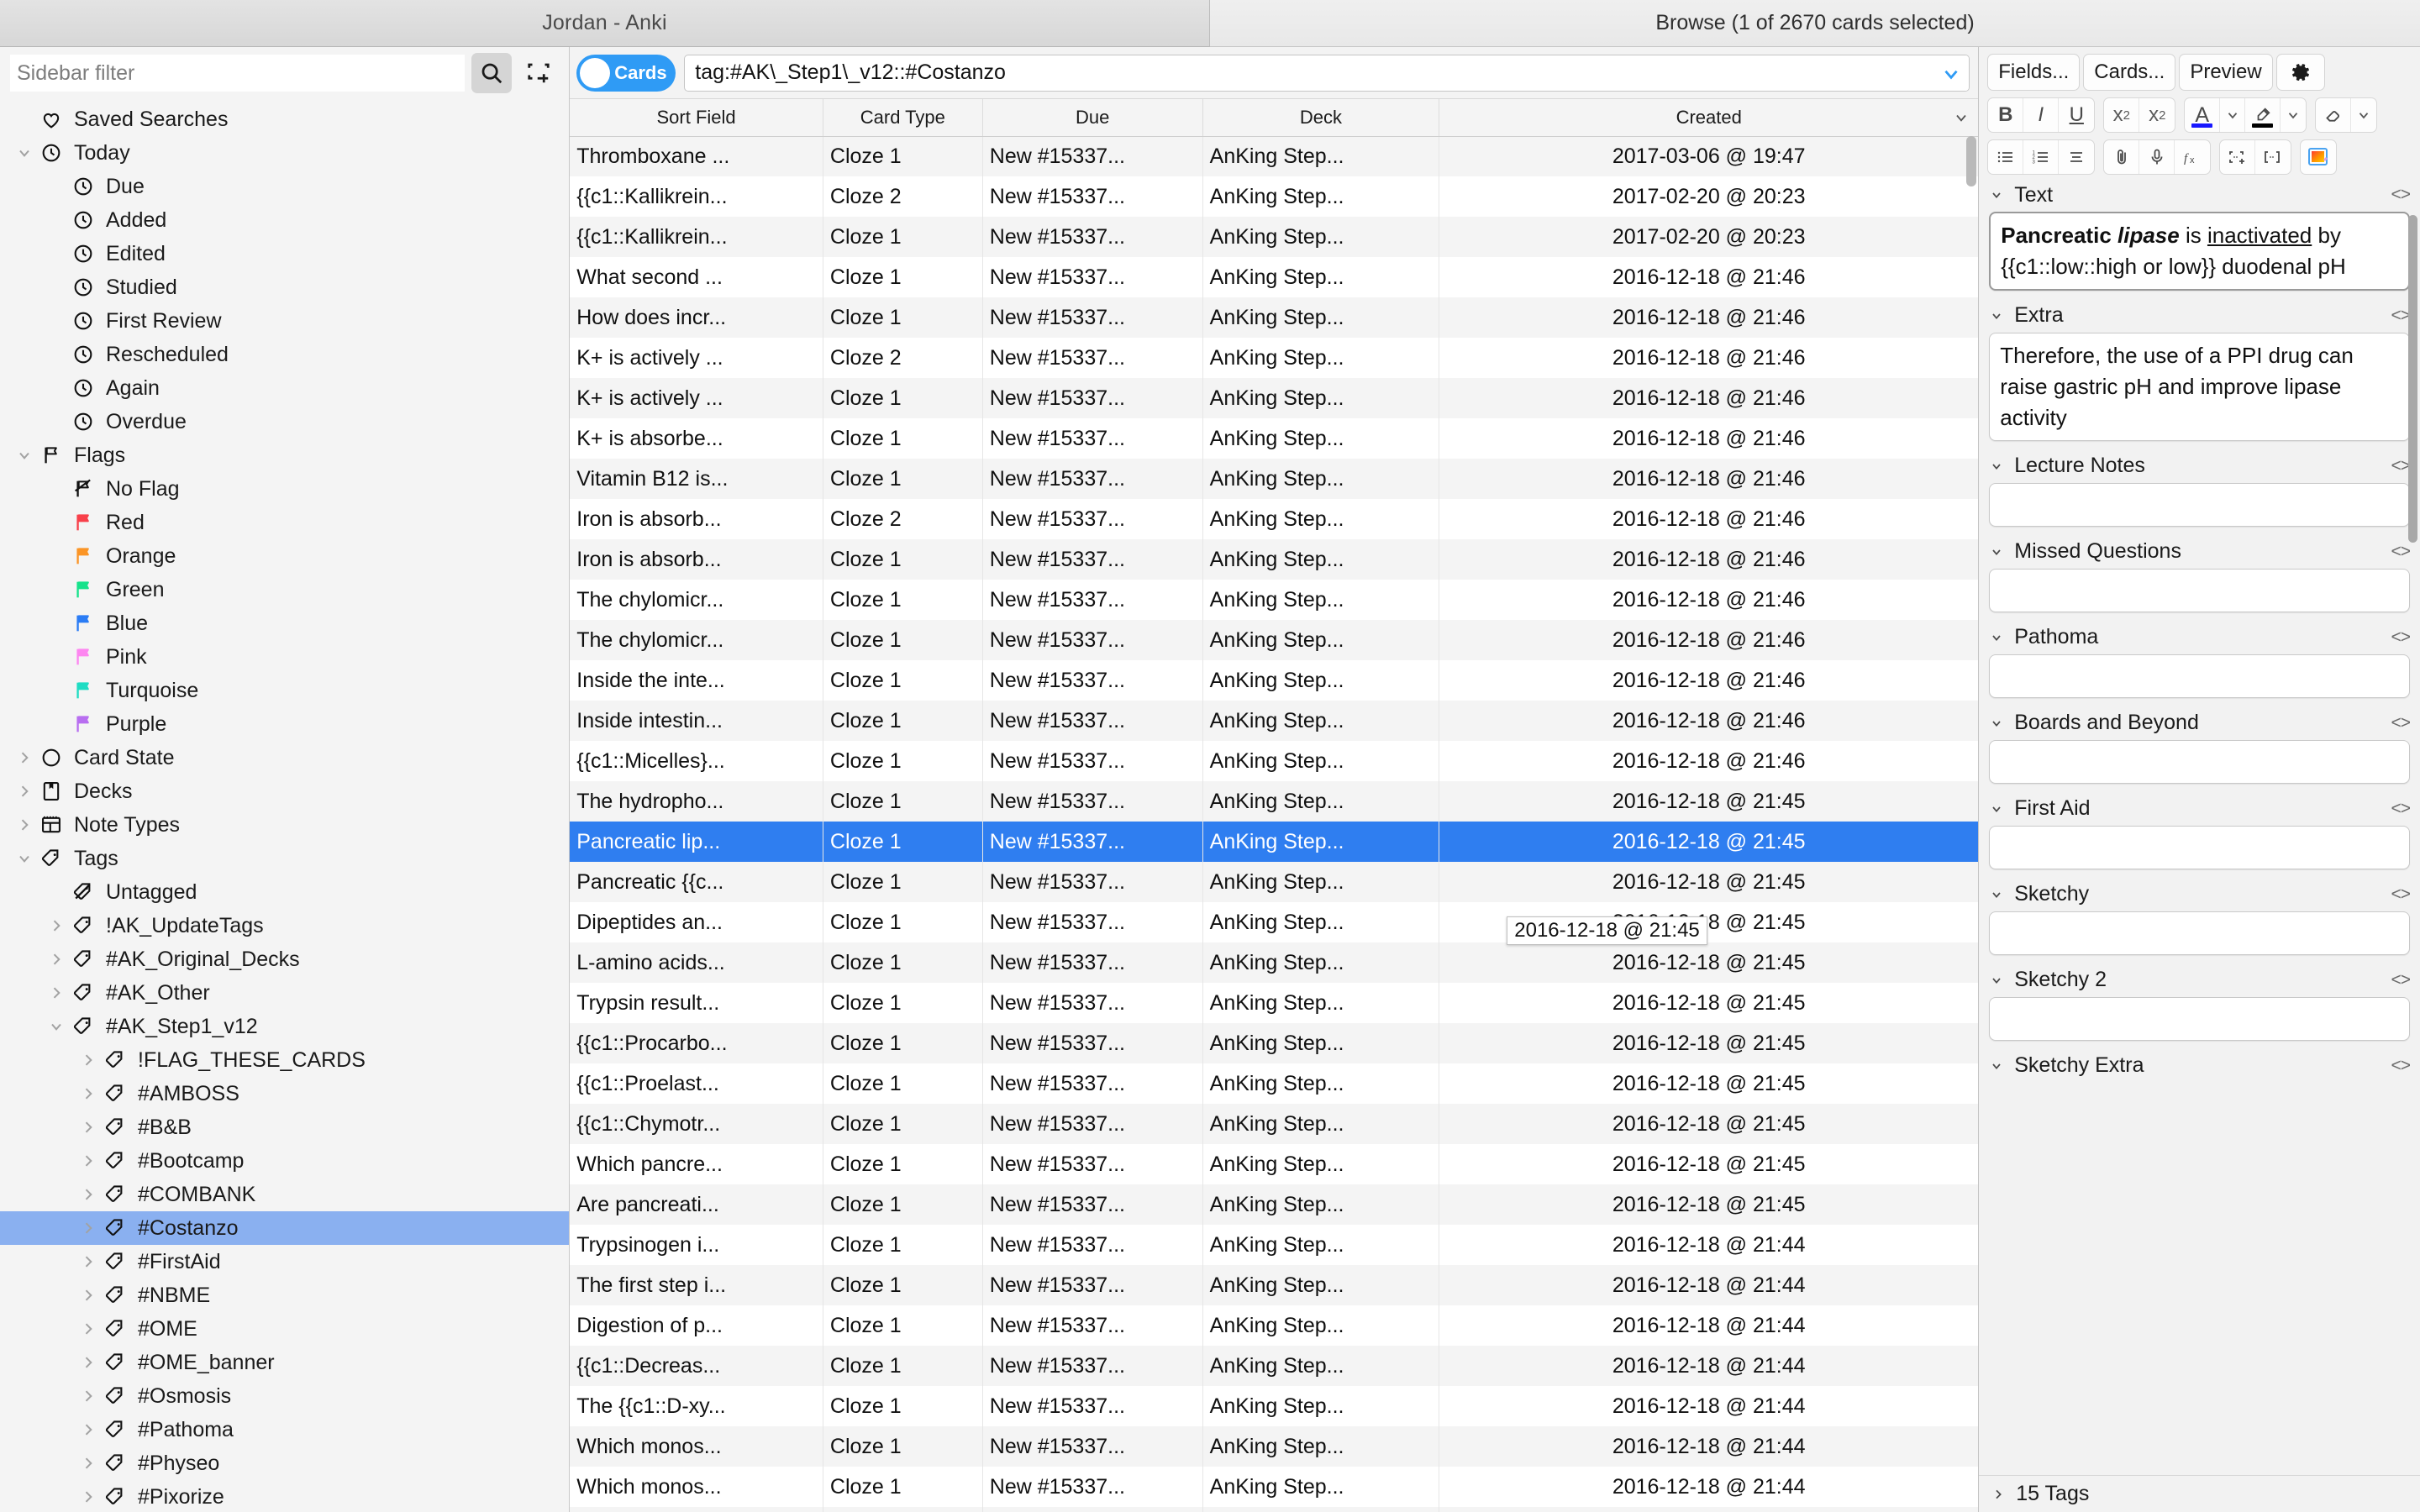  Describe the element at coordinates (2122, 157) in the screenshot. I see `attach-media-button` at that location.